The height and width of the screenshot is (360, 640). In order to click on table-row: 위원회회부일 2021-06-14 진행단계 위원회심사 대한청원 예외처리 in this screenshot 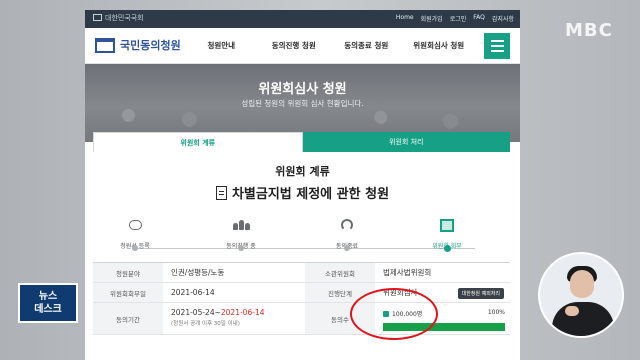, I will do `click(301, 293)`.